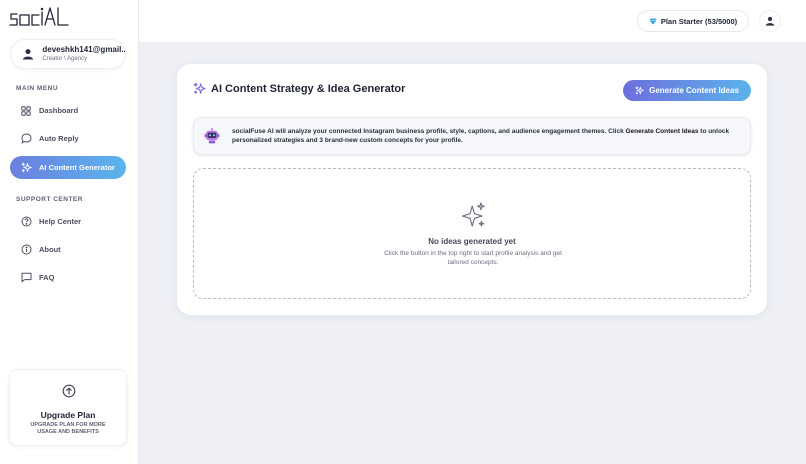  What do you see at coordinates (26, 139) in the screenshot?
I see `chat-icon` at bounding box center [26, 139].